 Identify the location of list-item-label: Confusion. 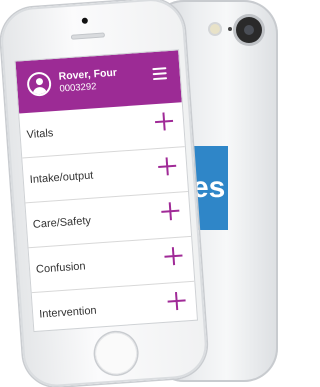
(60, 268).